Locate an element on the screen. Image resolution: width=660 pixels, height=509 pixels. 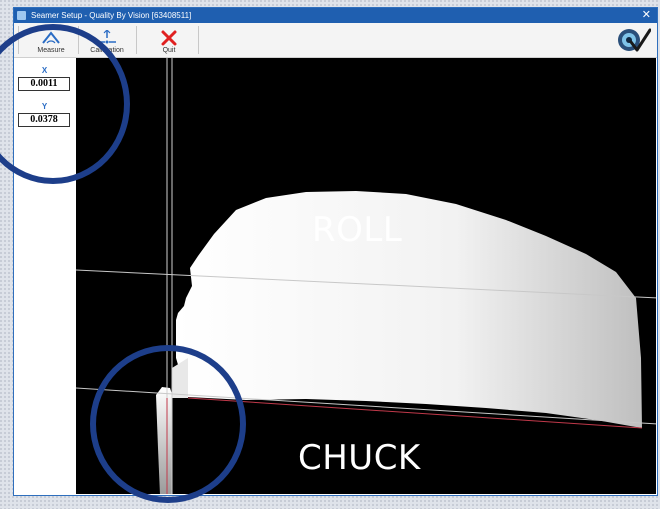
quit-icon is located at coordinates (169, 38).